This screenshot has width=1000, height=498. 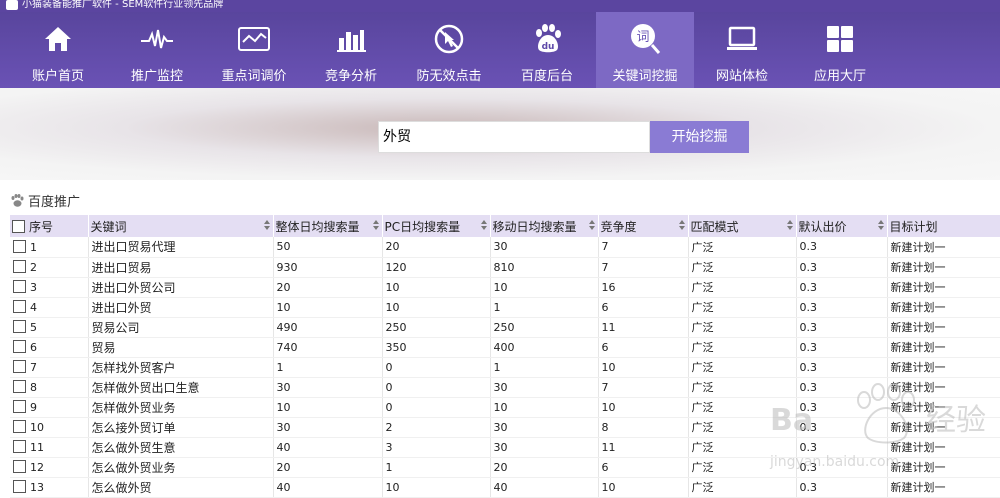 What do you see at coordinates (328, 226) in the screenshot?
I see `column-header-total-search: 整体日均搜索量` at bounding box center [328, 226].